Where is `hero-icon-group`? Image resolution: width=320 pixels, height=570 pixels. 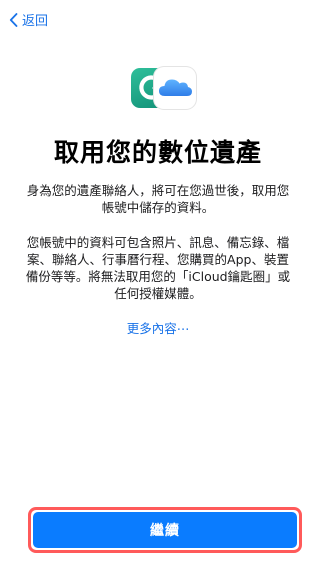 hero-icon-group is located at coordinates (163, 89).